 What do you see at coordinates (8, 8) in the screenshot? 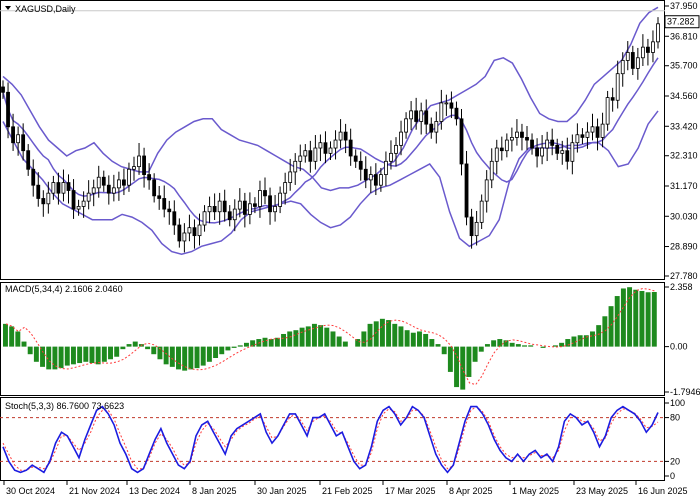
I see `triangle-down-icon` at bounding box center [8, 8].